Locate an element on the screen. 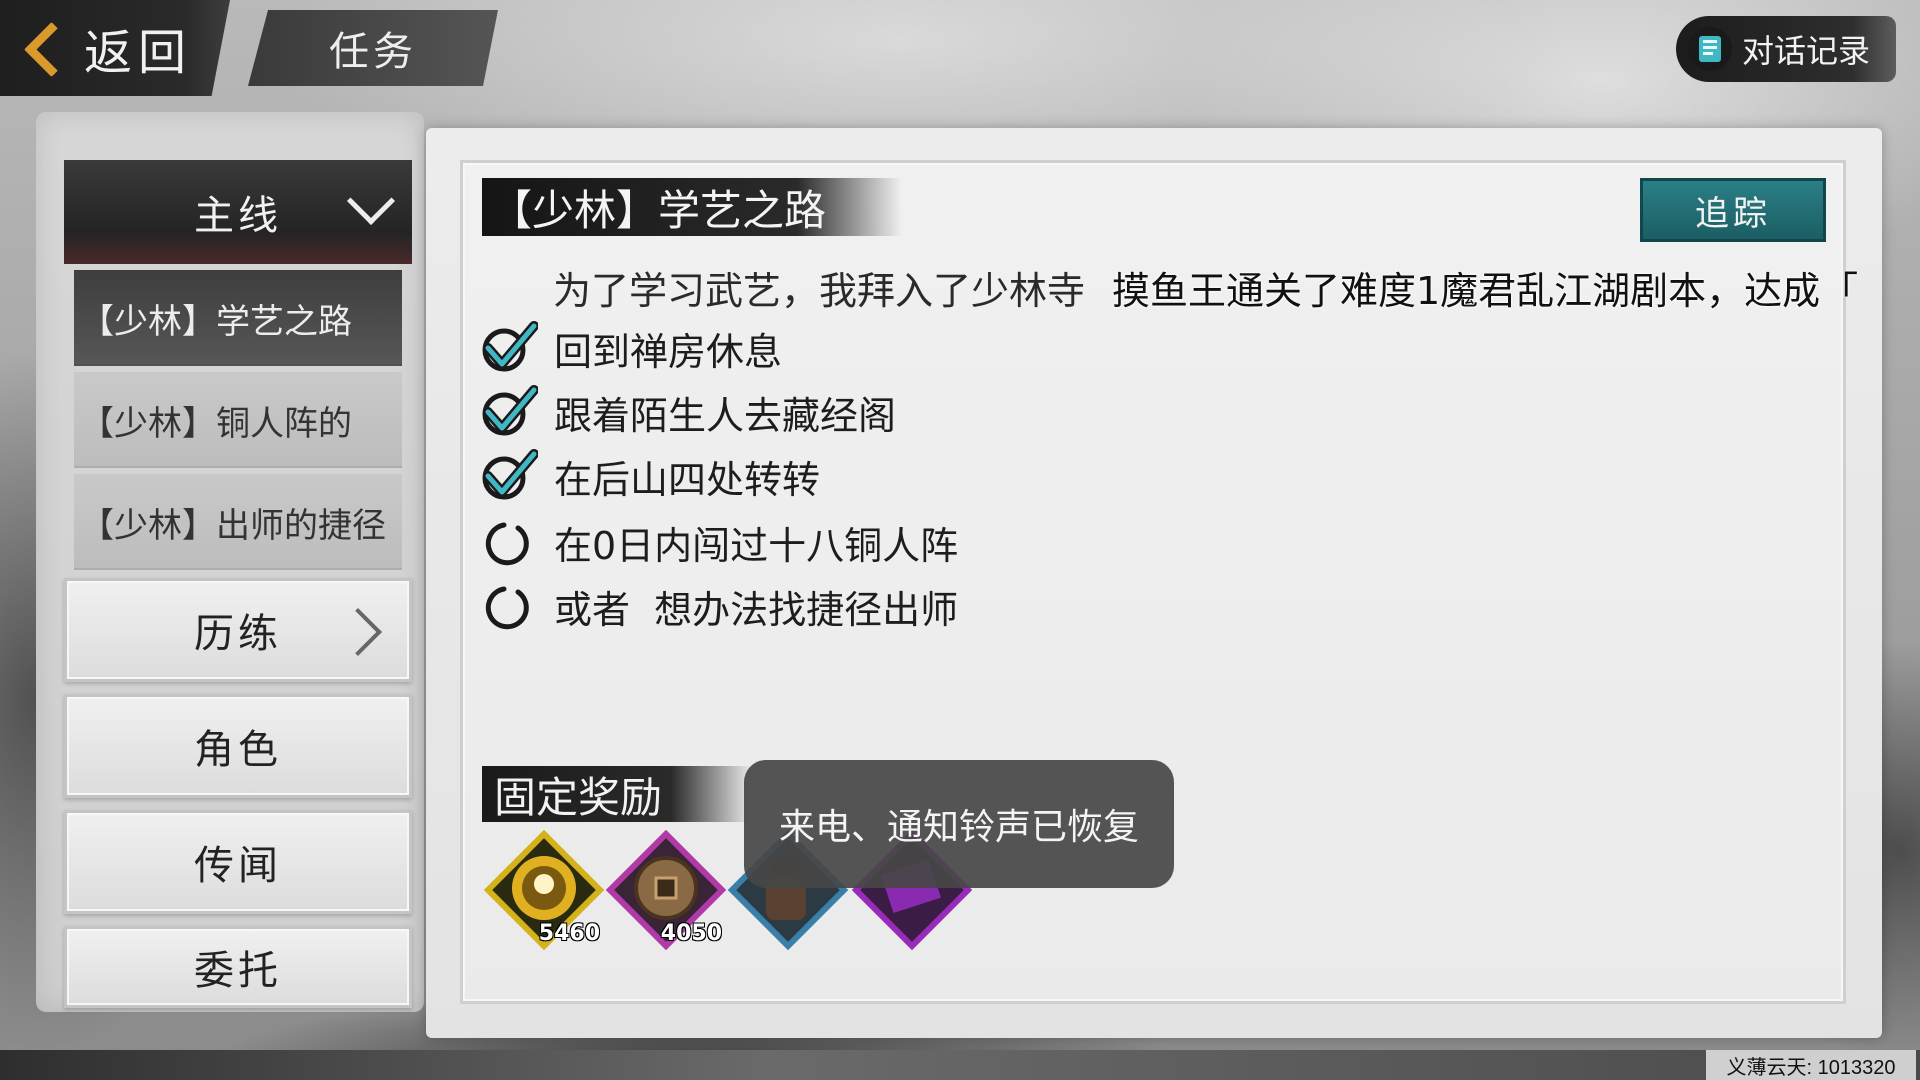  player-watermark: 义薄云天: 1013320 is located at coordinates (1811, 1065).